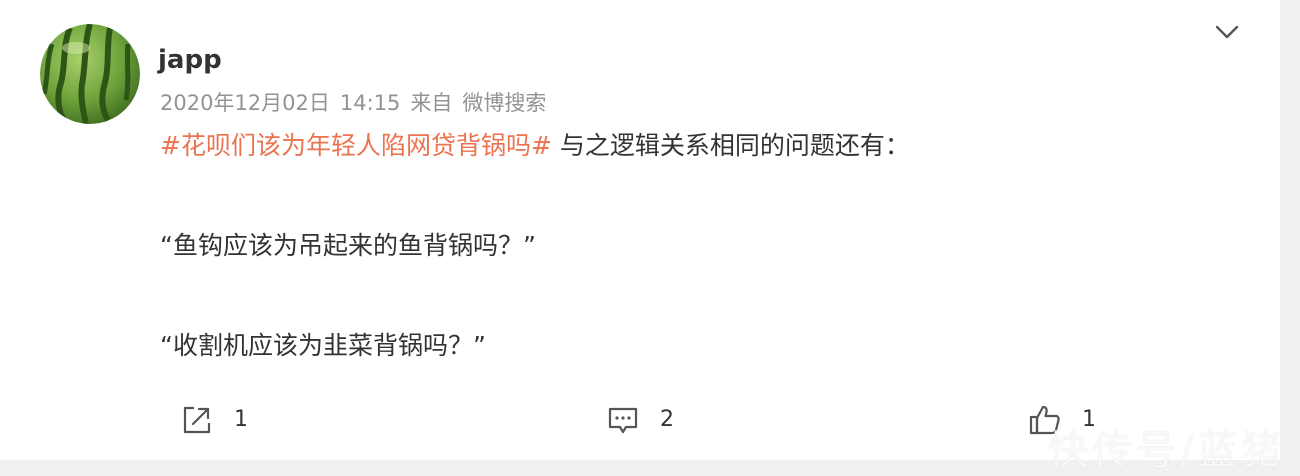 This screenshot has height=476, width=1300. What do you see at coordinates (504, 103) in the screenshot?
I see `post-source: 微博搜索` at bounding box center [504, 103].